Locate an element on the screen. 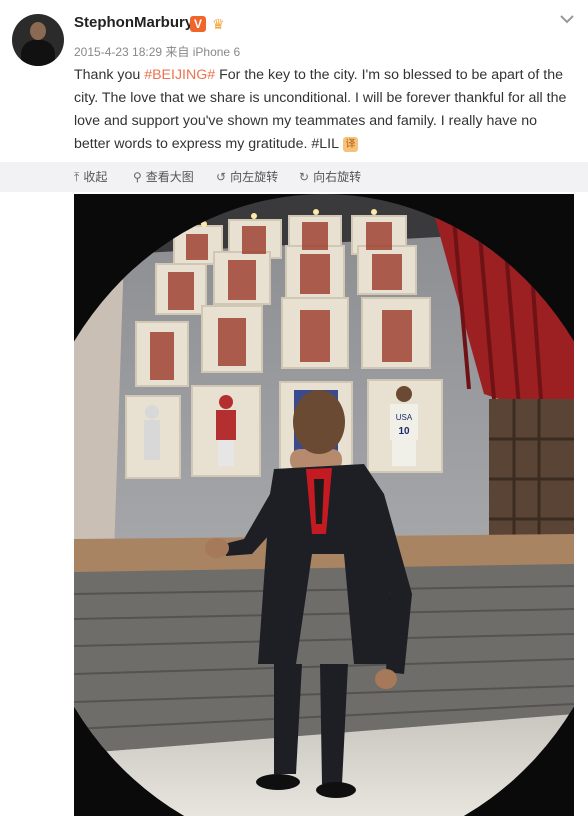 This screenshot has width=588, height=816. jersey-number-text: 10 is located at coordinates (404, 431).